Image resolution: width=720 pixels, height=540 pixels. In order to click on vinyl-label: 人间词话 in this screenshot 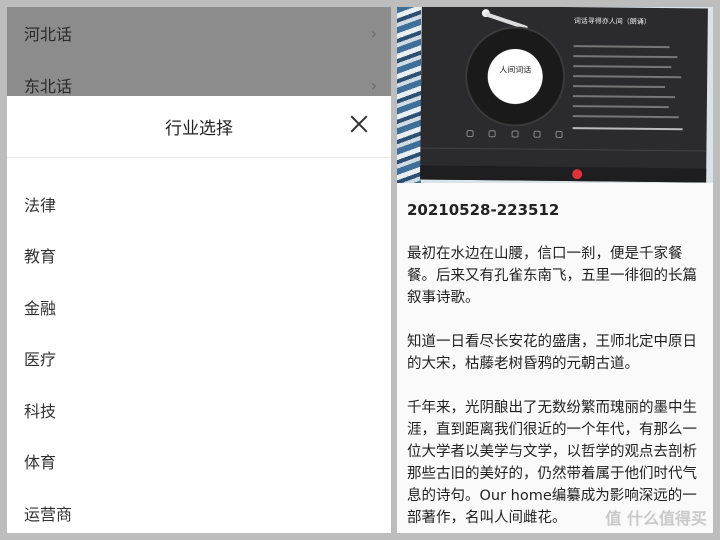, I will do `click(515, 70)`.